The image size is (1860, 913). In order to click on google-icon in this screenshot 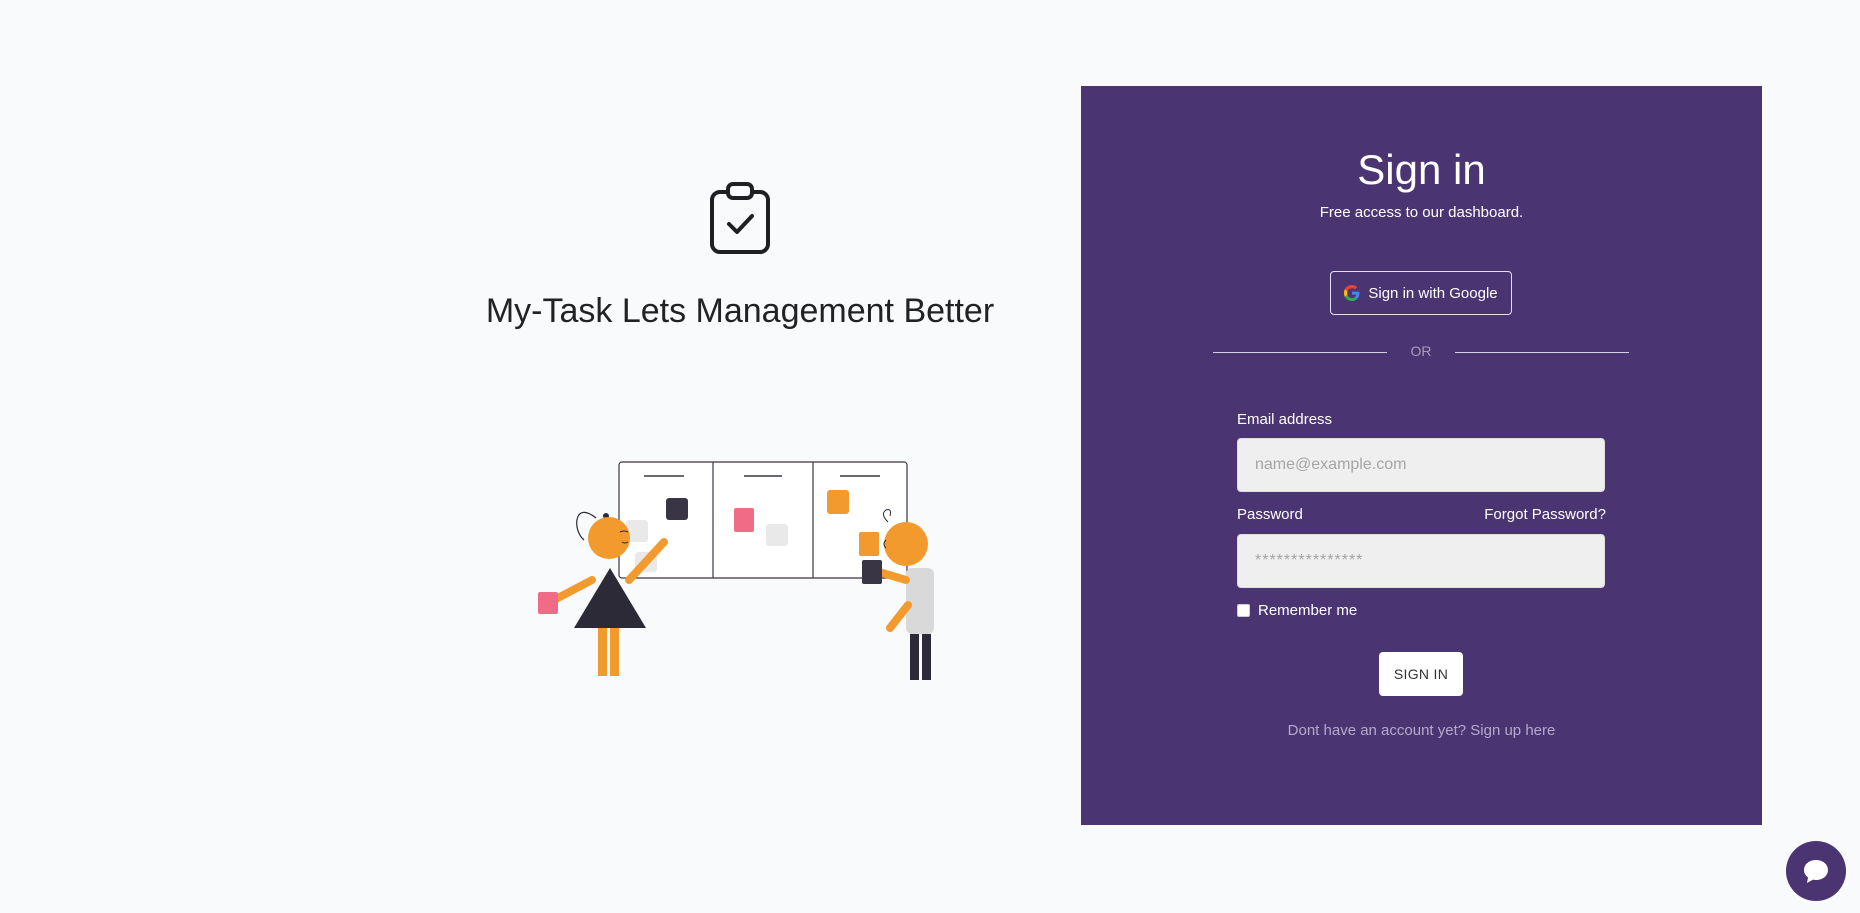, I will do `click(1352, 293)`.